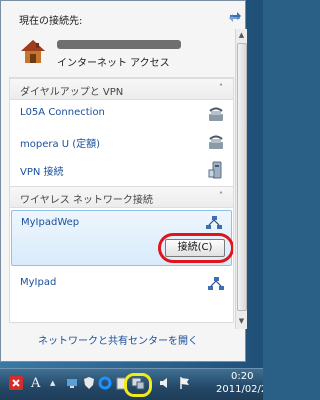 The width and height of the screenshot is (320, 400). I want to click on connection-label: mopera U (定額), so click(60, 144).